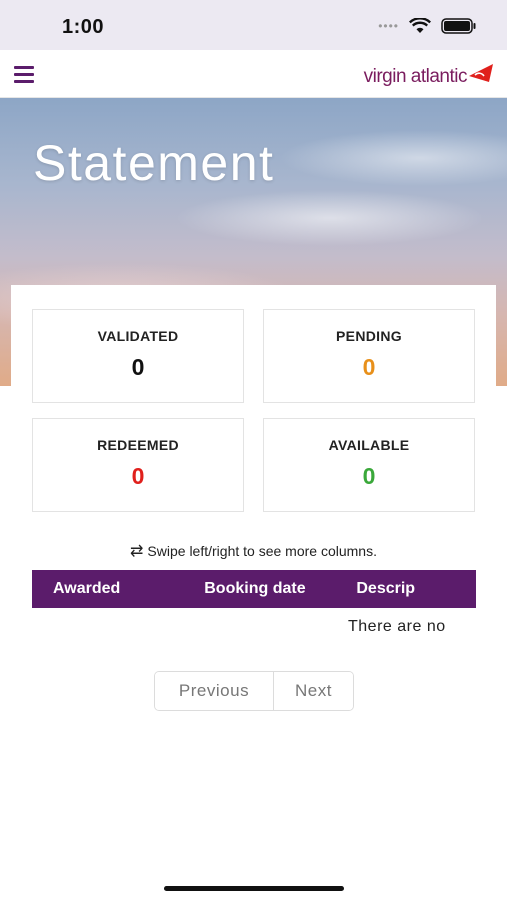  I want to click on swipe-hint-text: Swipe left/right to see more columns., so click(262, 551).